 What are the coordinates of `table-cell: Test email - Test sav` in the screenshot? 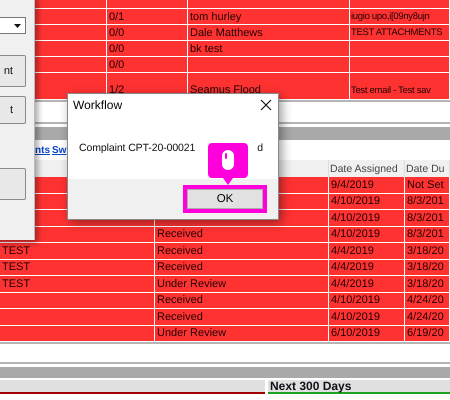 It's located at (400, 86).